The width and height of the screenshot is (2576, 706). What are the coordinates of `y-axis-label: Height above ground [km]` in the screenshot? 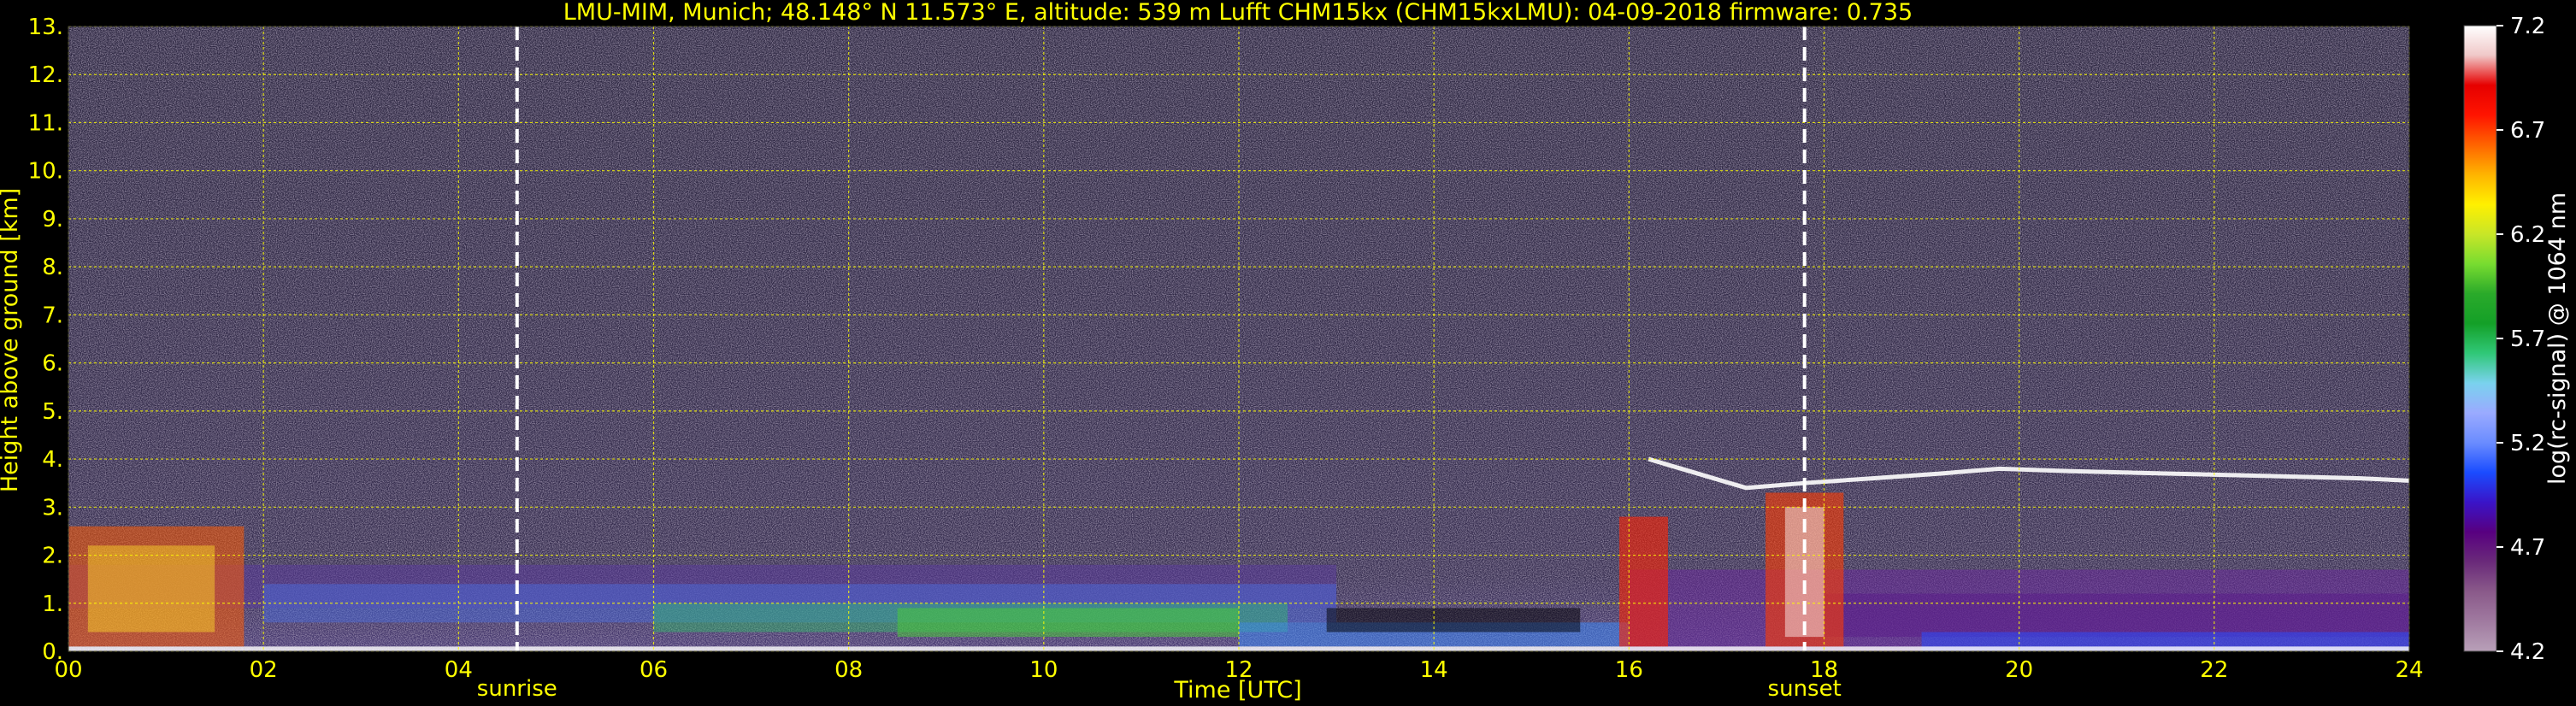 It's located at (11, 340).